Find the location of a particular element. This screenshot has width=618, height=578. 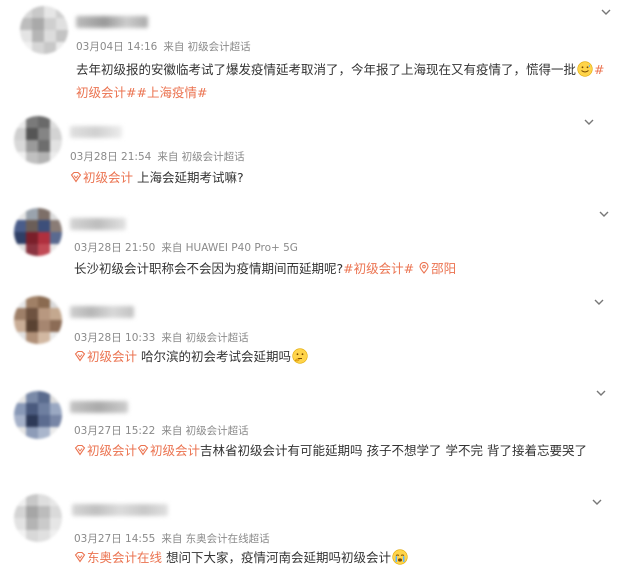

post-body: 想问下大家，疫情河南会延期吗初级会计 is located at coordinates (279, 557).